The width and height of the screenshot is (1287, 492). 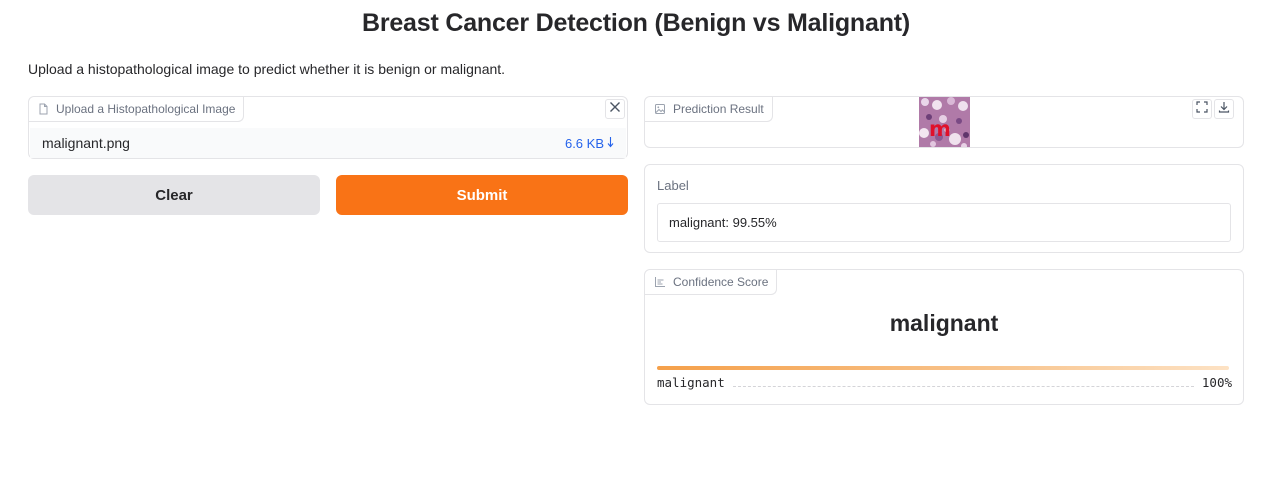 What do you see at coordinates (660, 282) in the screenshot?
I see `chart-icon` at bounding box center [660, 282].